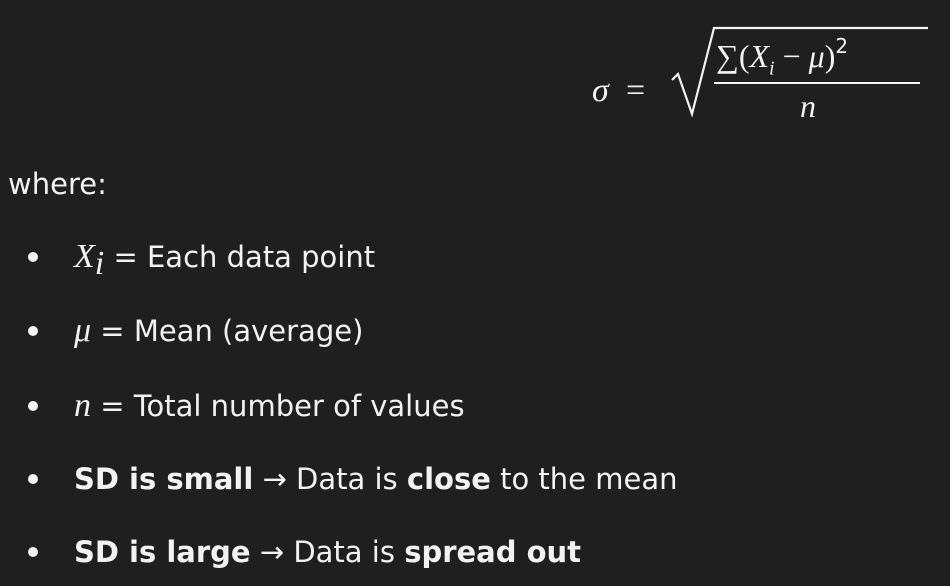 The width and height of the screenshot is (950, 586). I want to click on std-dev-formula: σ = ∑(Xi − μ)2 n, so click(760, 73).